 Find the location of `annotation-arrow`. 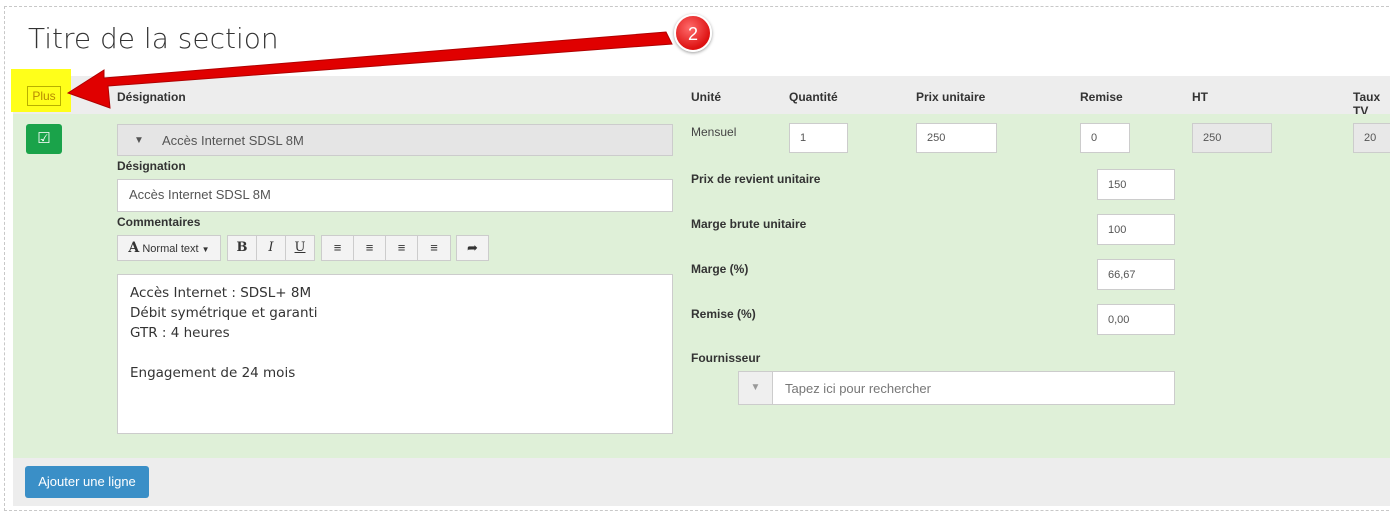

annotation-arrow is located at coordinates (369, 70).